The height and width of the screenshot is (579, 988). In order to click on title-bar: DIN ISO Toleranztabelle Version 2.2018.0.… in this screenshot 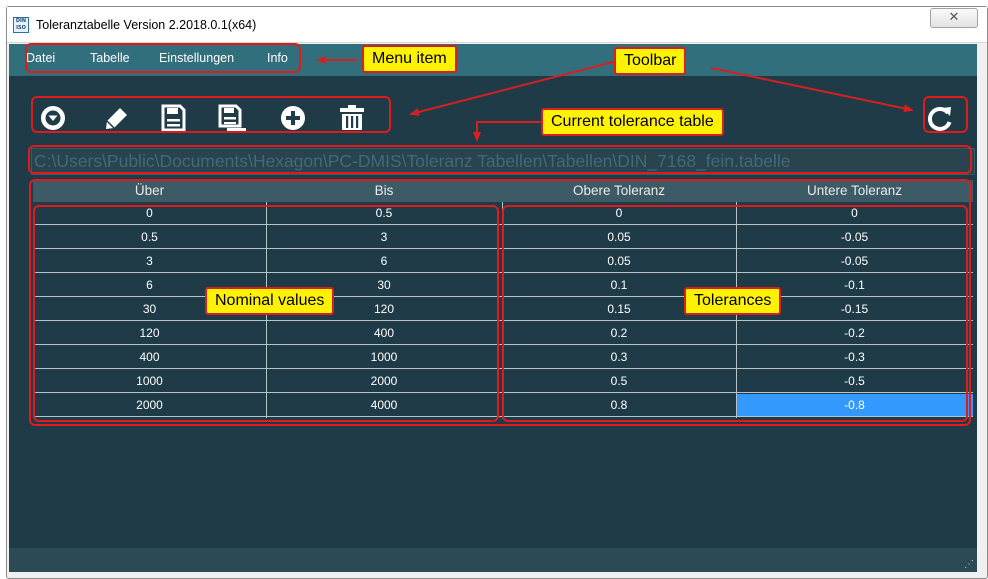, I will do `click(497, 25)`.